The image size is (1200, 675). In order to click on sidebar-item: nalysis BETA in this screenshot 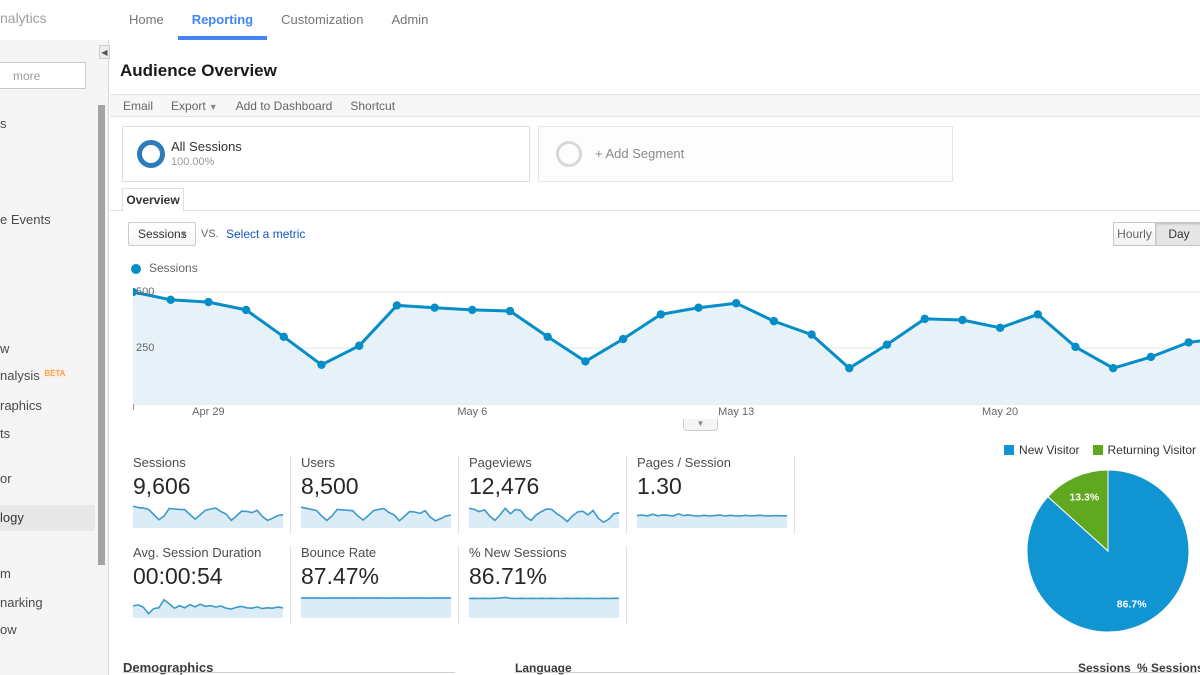, I will do `click(34, 376)`.